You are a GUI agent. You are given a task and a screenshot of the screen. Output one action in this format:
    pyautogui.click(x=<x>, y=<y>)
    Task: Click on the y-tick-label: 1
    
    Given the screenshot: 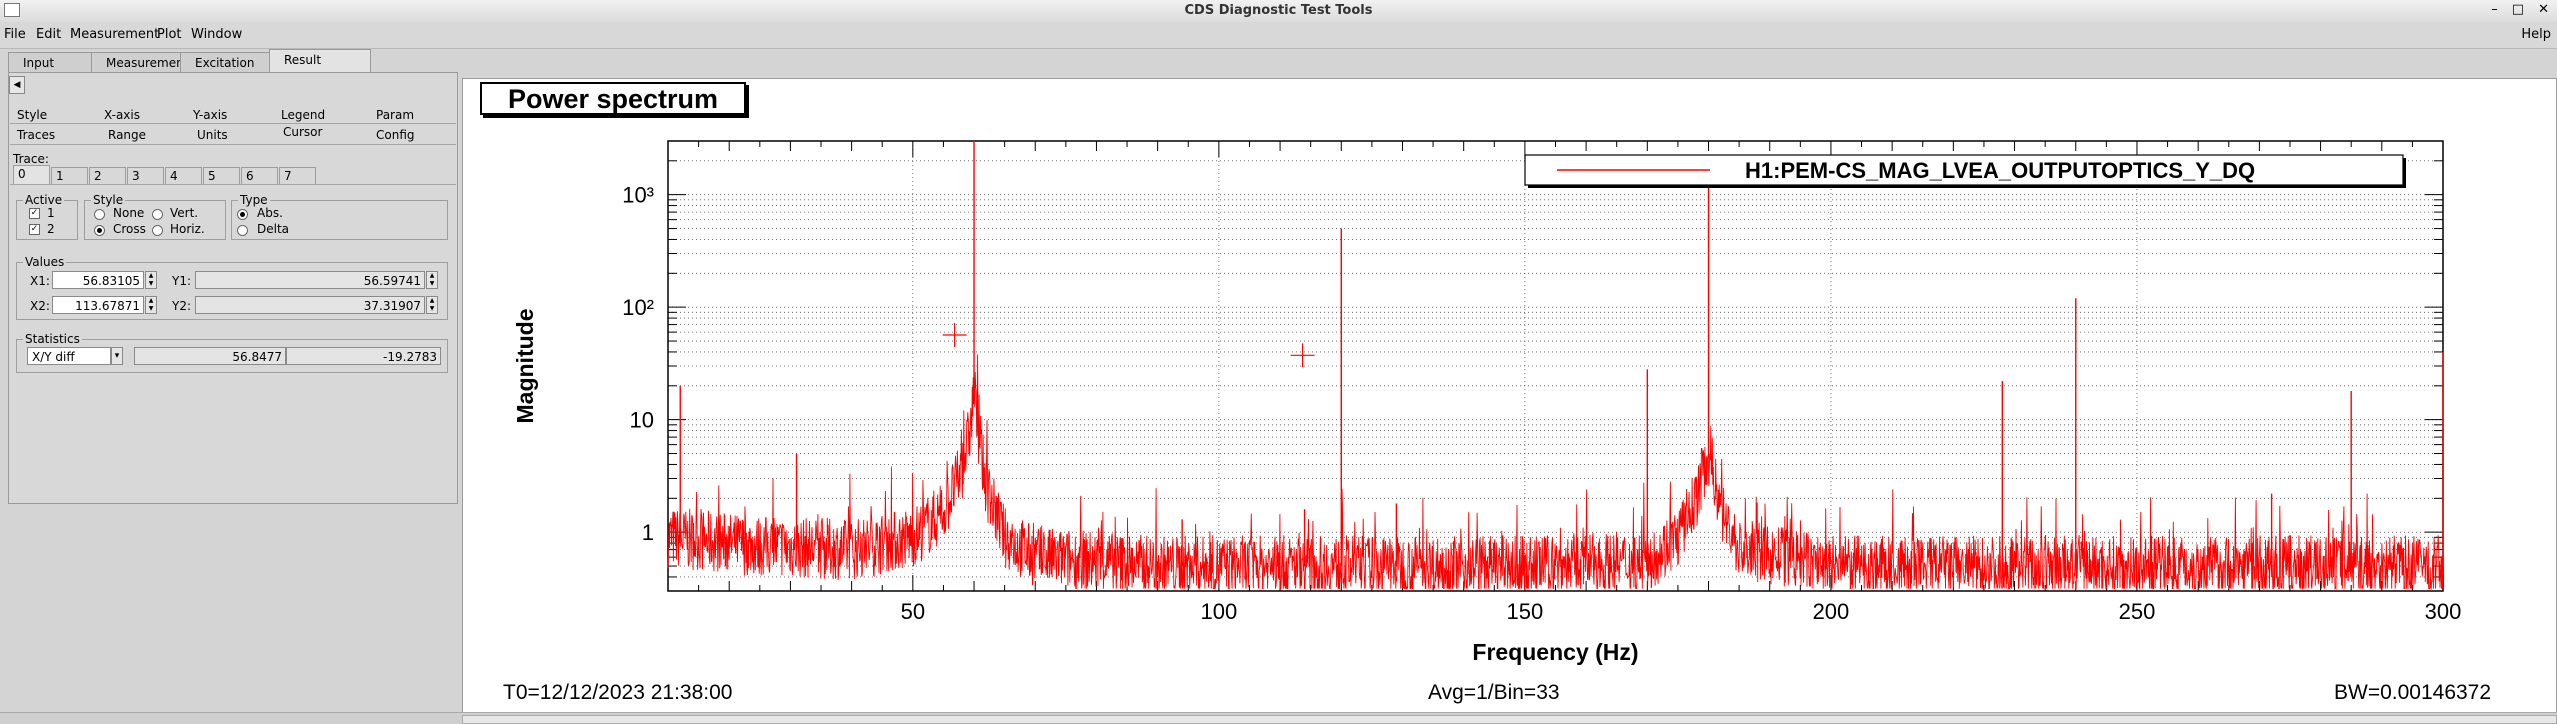 What is the action you would take?
    pyautogui.click(x=648, y=532)
    